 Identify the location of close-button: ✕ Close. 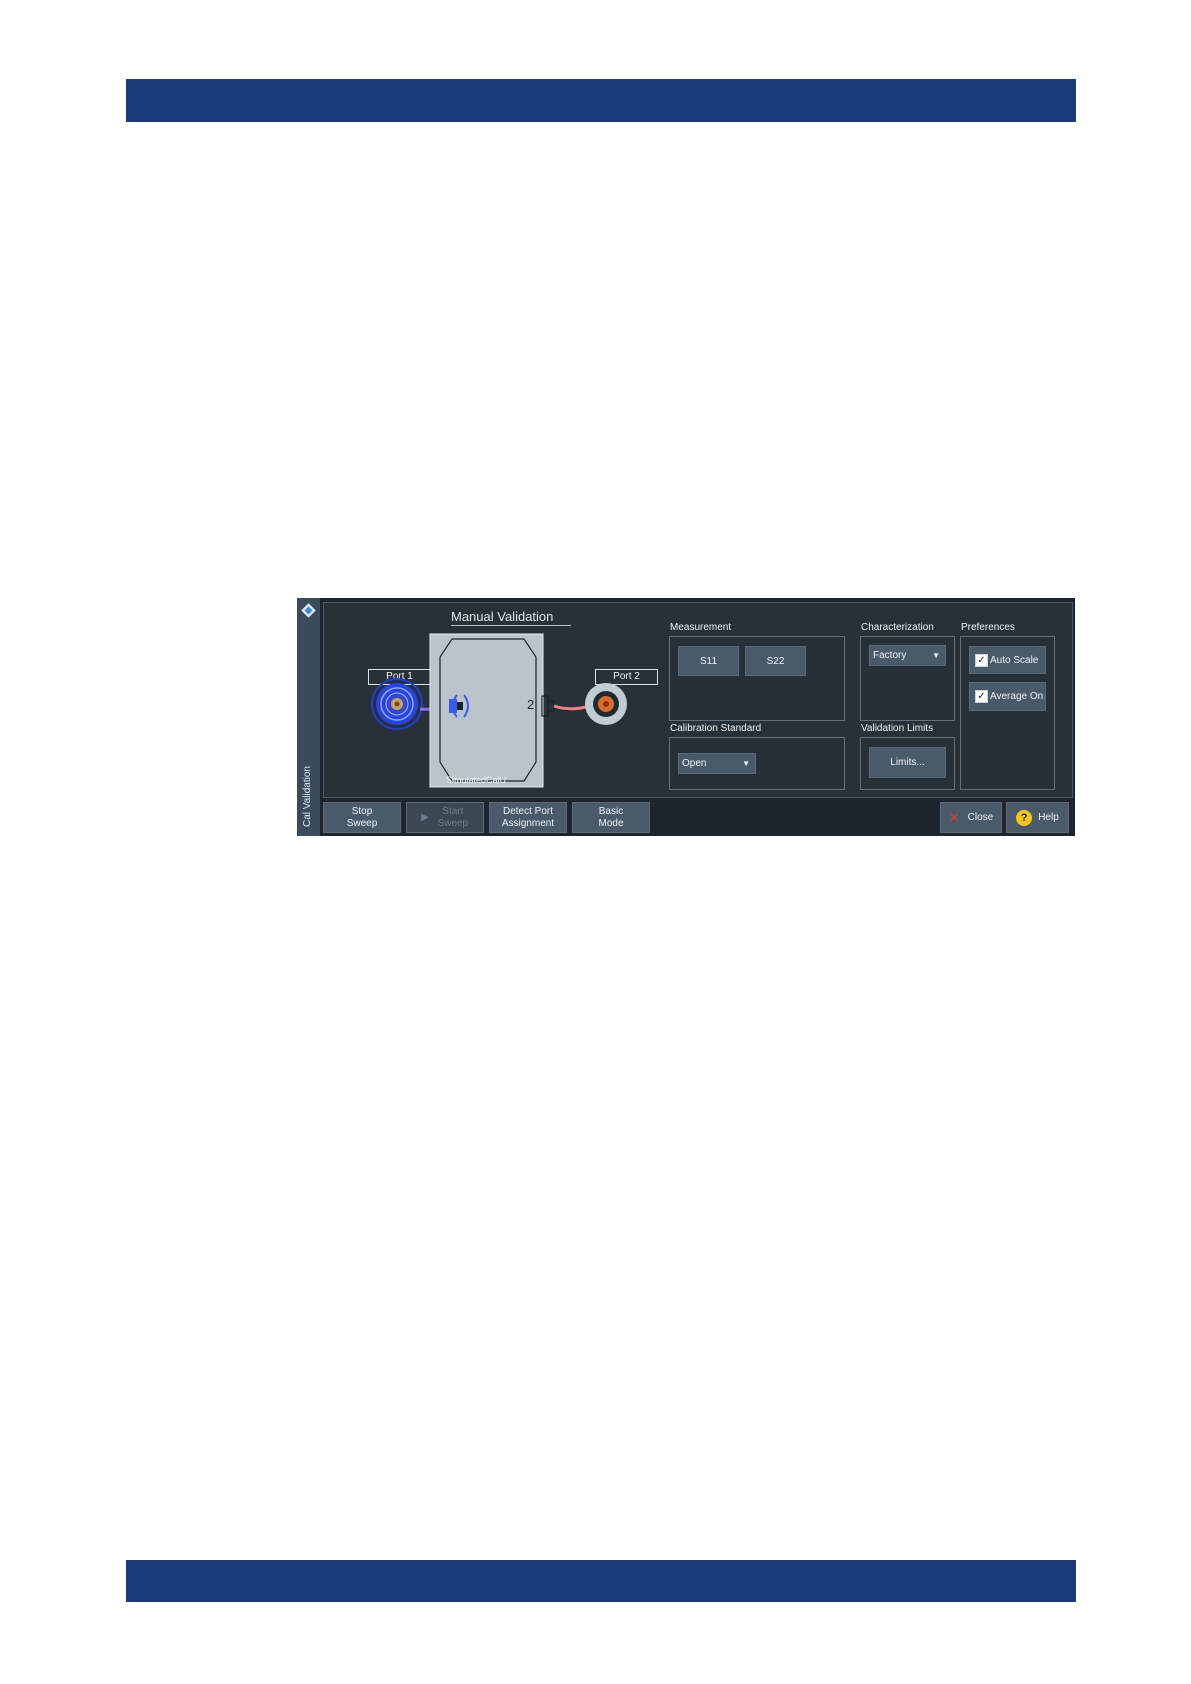
(971, 817).